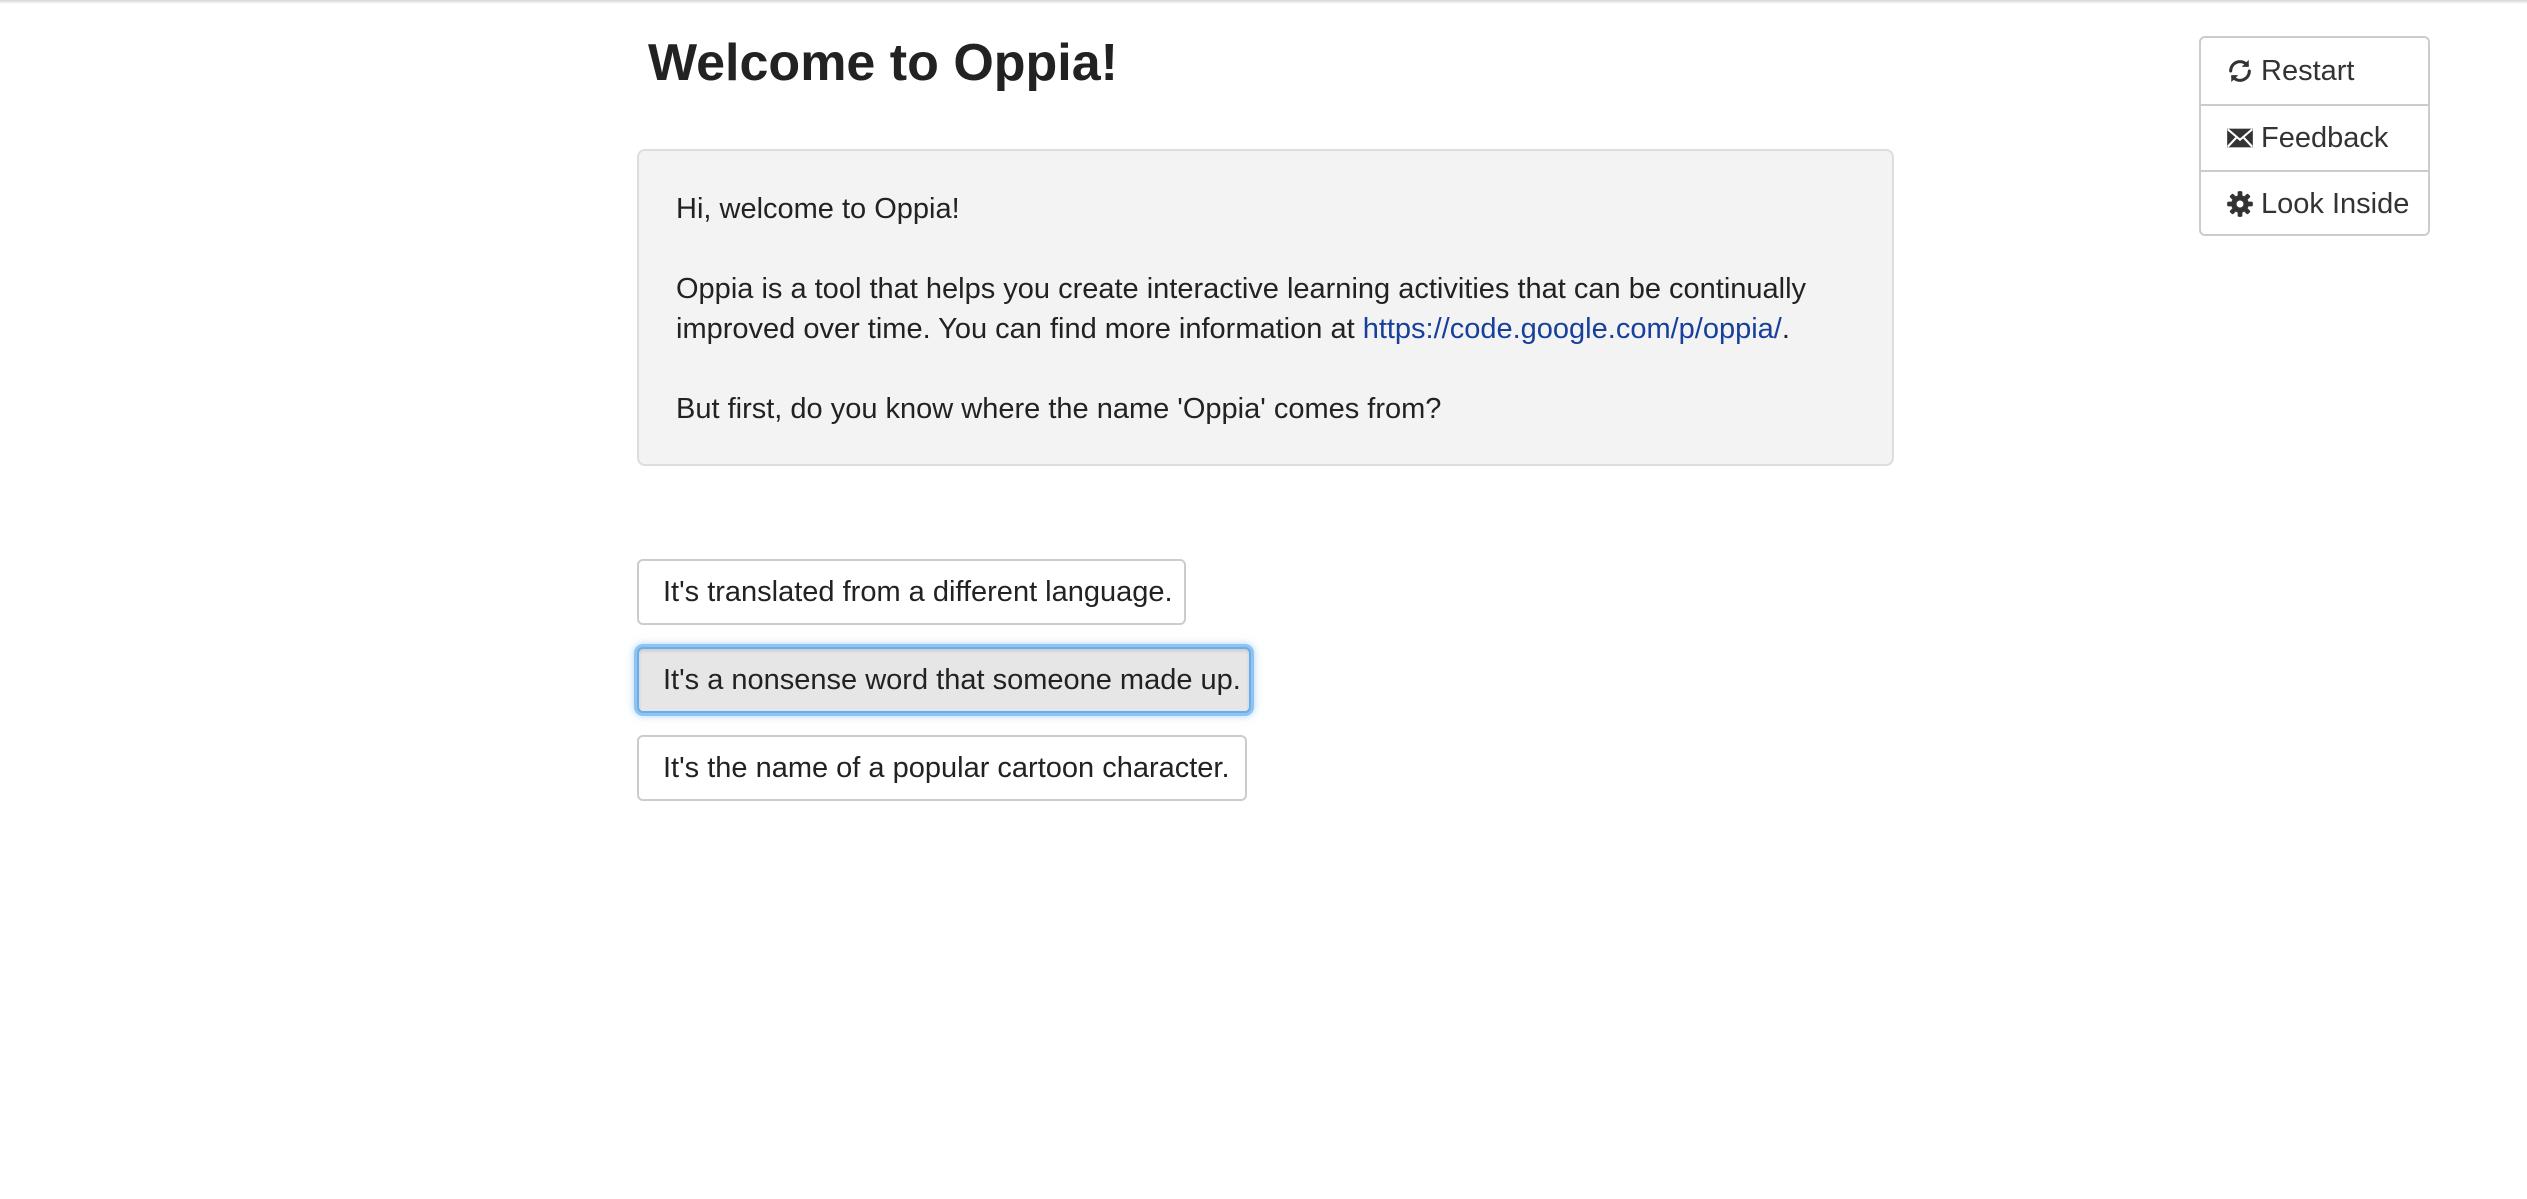  I want to click on feedback-label: Feedback, so click(2325, 137).